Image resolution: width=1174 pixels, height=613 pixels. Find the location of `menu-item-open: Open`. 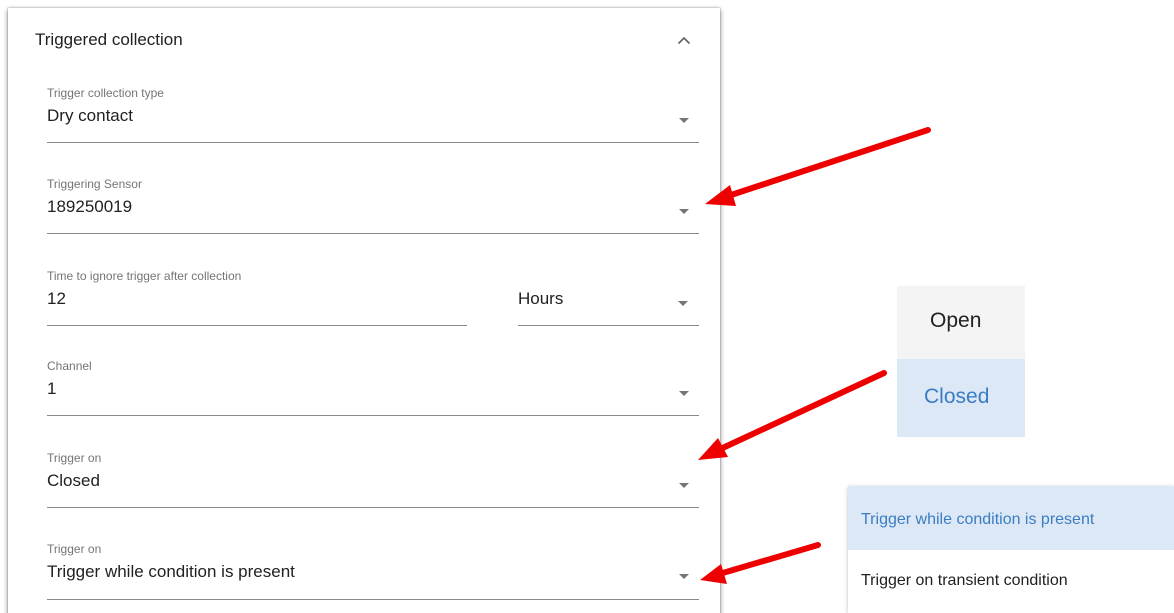

menu-item-open: Open is located at coordinates (961, 322).